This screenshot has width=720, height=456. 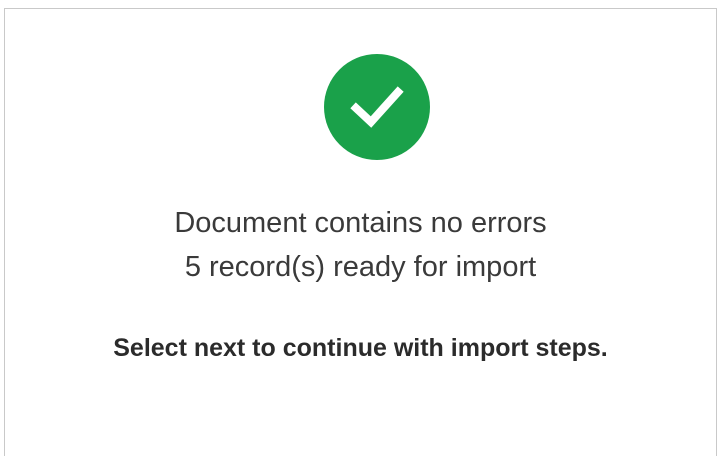 What do you see at coordinates (360, 267) in the screenshot?
I see `records-ready-message: 5 record(s) ready for import` at bounding box center [360, 267].